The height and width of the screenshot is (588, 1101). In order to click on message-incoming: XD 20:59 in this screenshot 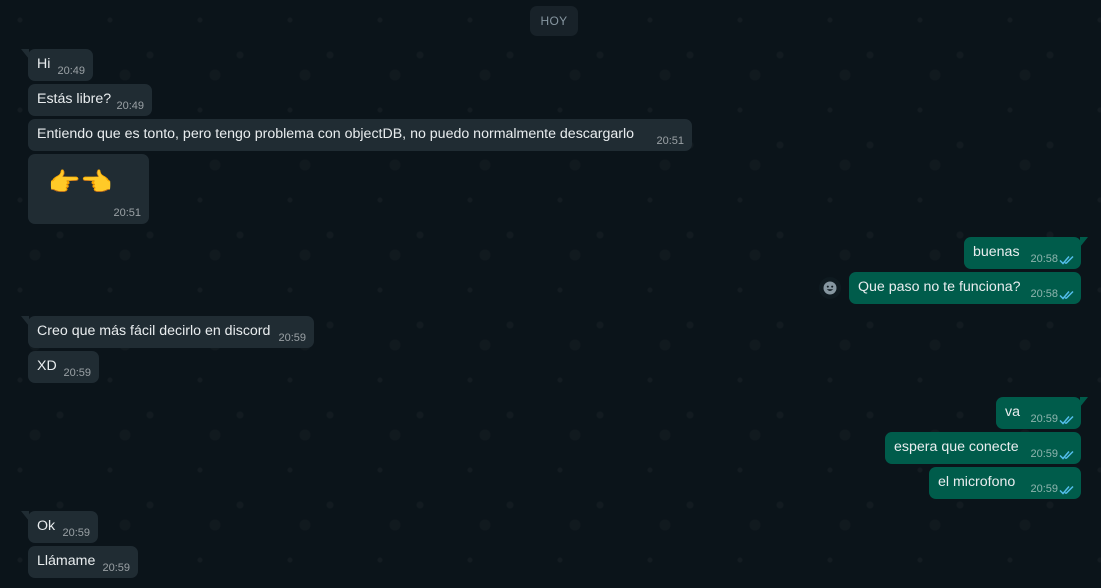, I will do `click(63, 367)`.